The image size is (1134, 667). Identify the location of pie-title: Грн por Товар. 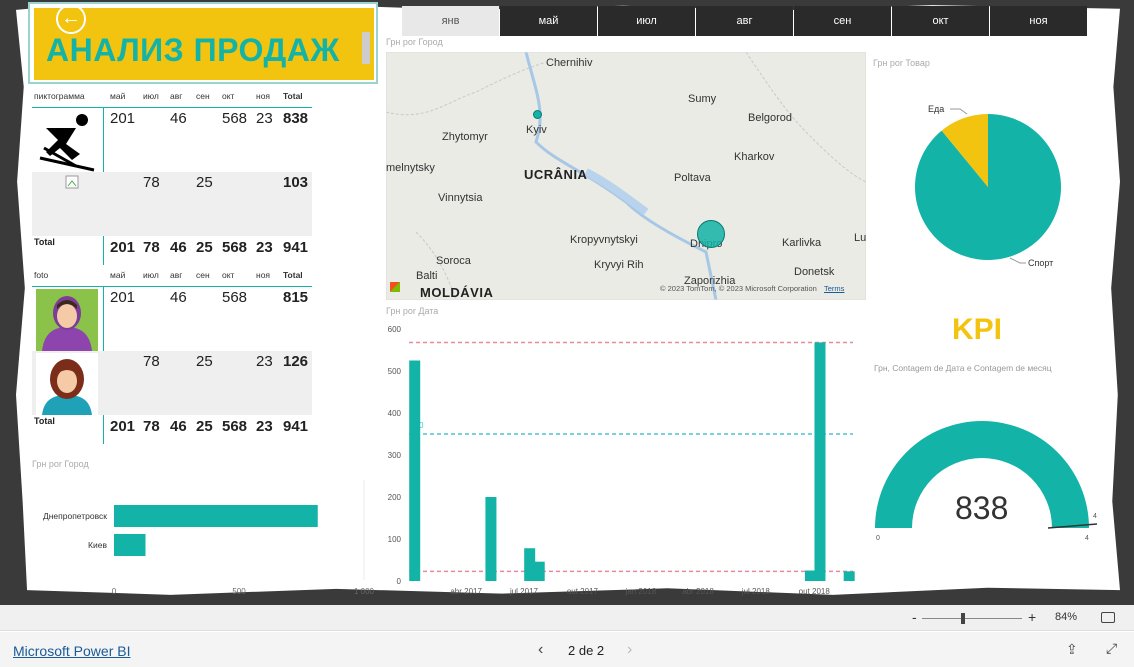
(901, 63).